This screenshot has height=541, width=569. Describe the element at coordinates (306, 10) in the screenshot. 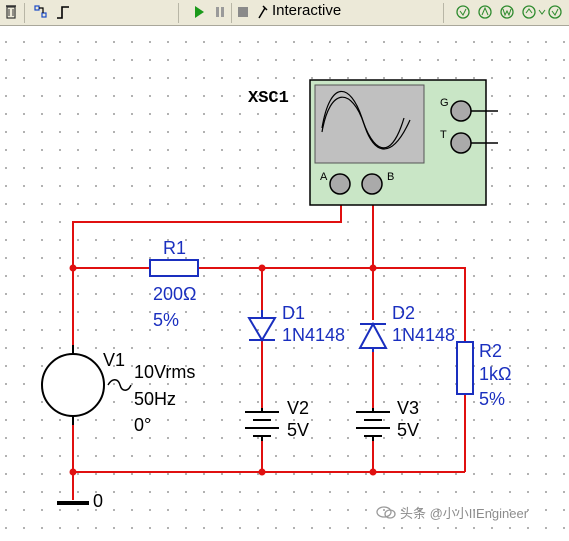

I see `simulation-mode-label: Interactive` at that location.